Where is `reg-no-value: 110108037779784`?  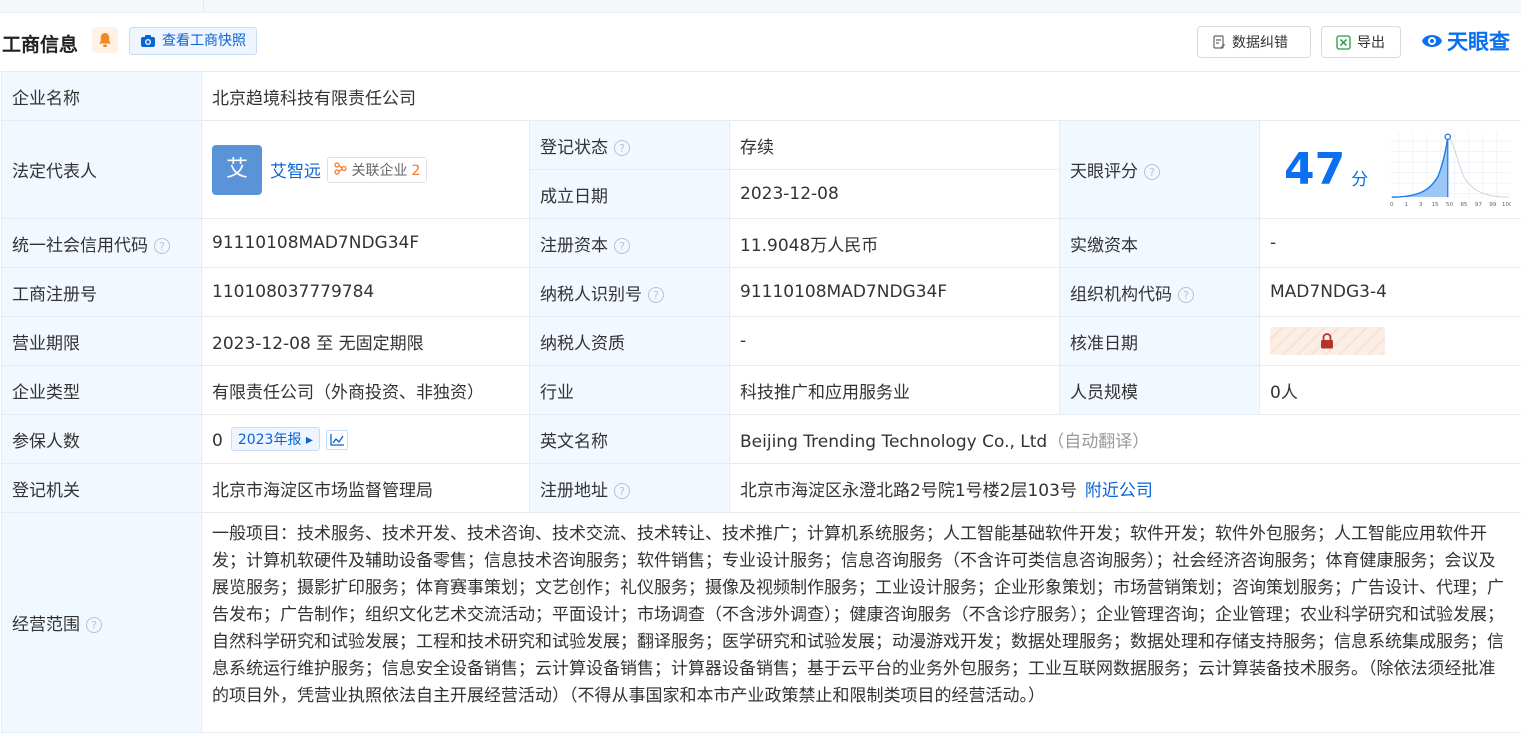
reg-no-value: 110108037779784 is located at coordinates (366, 292).